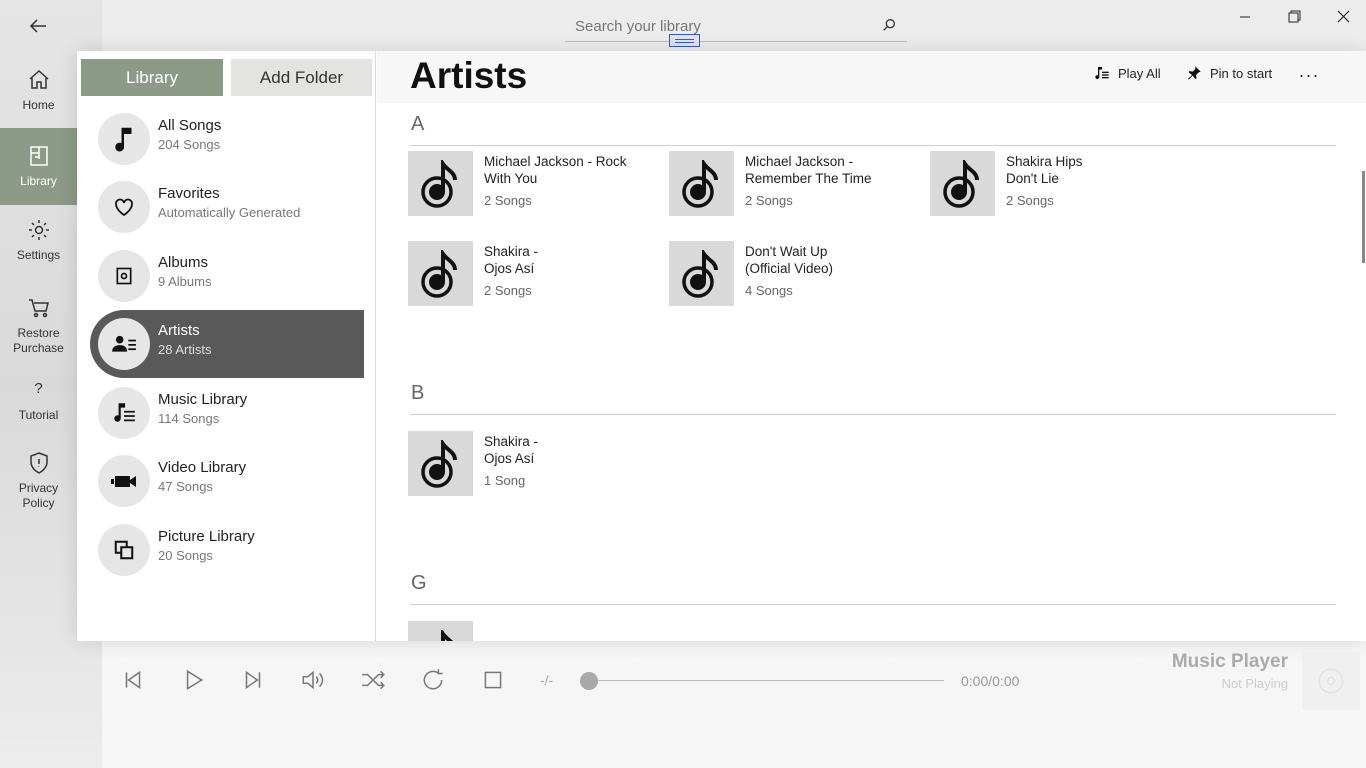 This screenshot has width=1366, height=768. What do you see at coordinates (227, 413) in the screenshot?
I see `category-music-library: Music Library 114 Songs` at bounding box center [227, 413].